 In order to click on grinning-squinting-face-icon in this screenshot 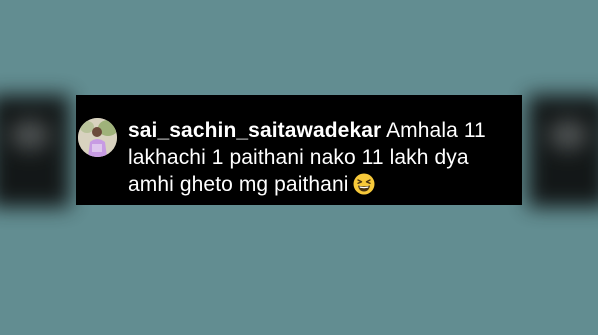, I will do `click(364, 184)`.